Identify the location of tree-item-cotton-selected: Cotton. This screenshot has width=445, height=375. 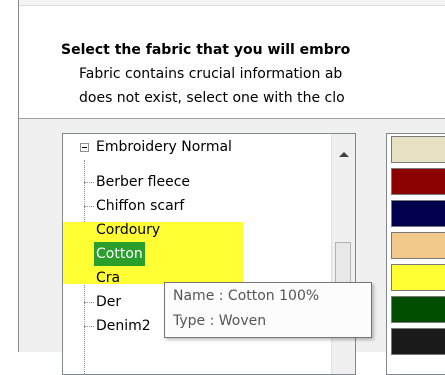
(119, 254).